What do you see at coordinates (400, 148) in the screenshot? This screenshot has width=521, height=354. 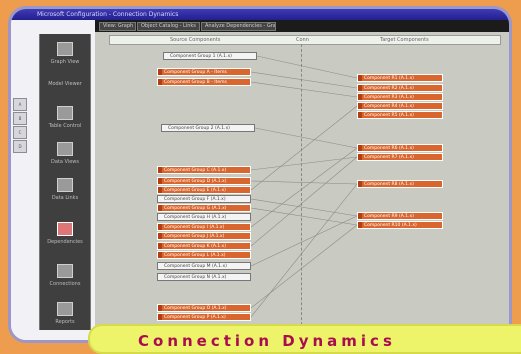 I see `target-node: Component R6 (A.1.x)` at bounding box center [400, 148].